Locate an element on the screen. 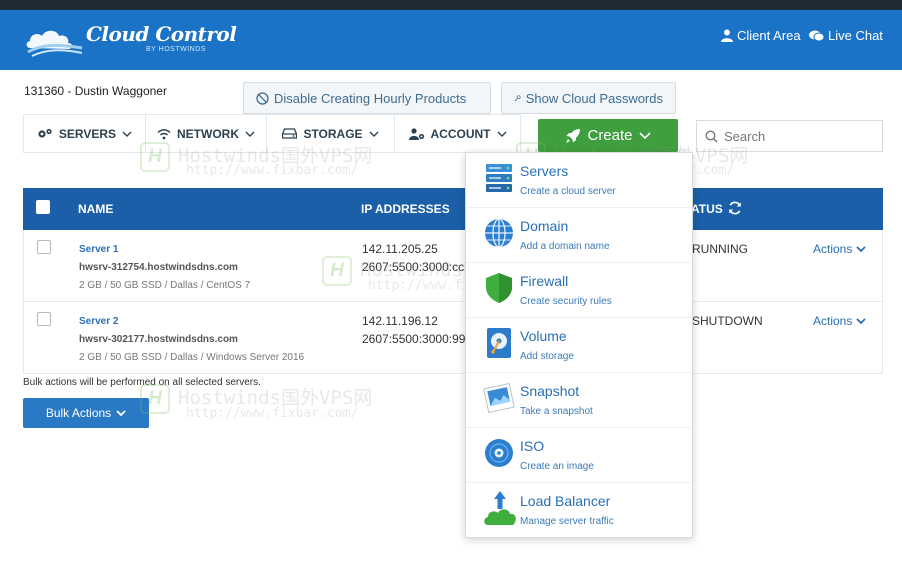 The width and height of the screenshot is (902, 568). nav-storage-label: STORAGE is located at coordinates (333, 133).